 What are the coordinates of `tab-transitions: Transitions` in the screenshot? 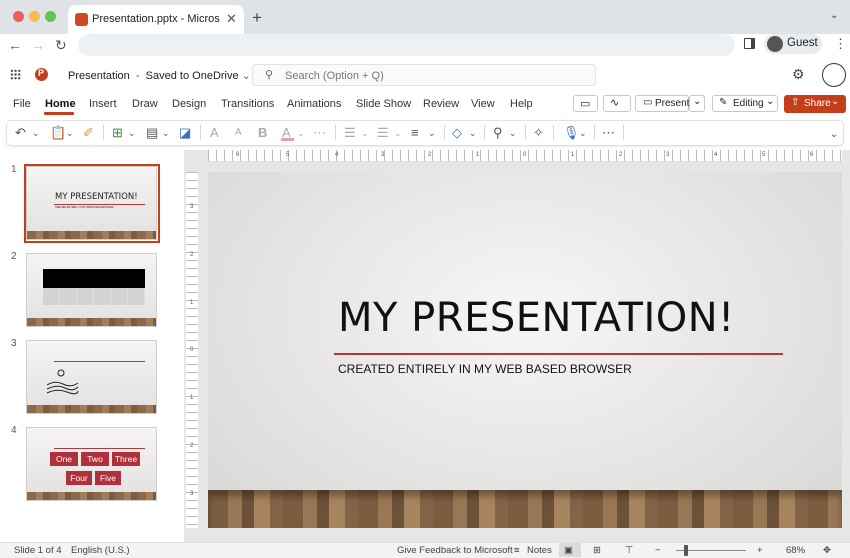 It's located at (247, 104).